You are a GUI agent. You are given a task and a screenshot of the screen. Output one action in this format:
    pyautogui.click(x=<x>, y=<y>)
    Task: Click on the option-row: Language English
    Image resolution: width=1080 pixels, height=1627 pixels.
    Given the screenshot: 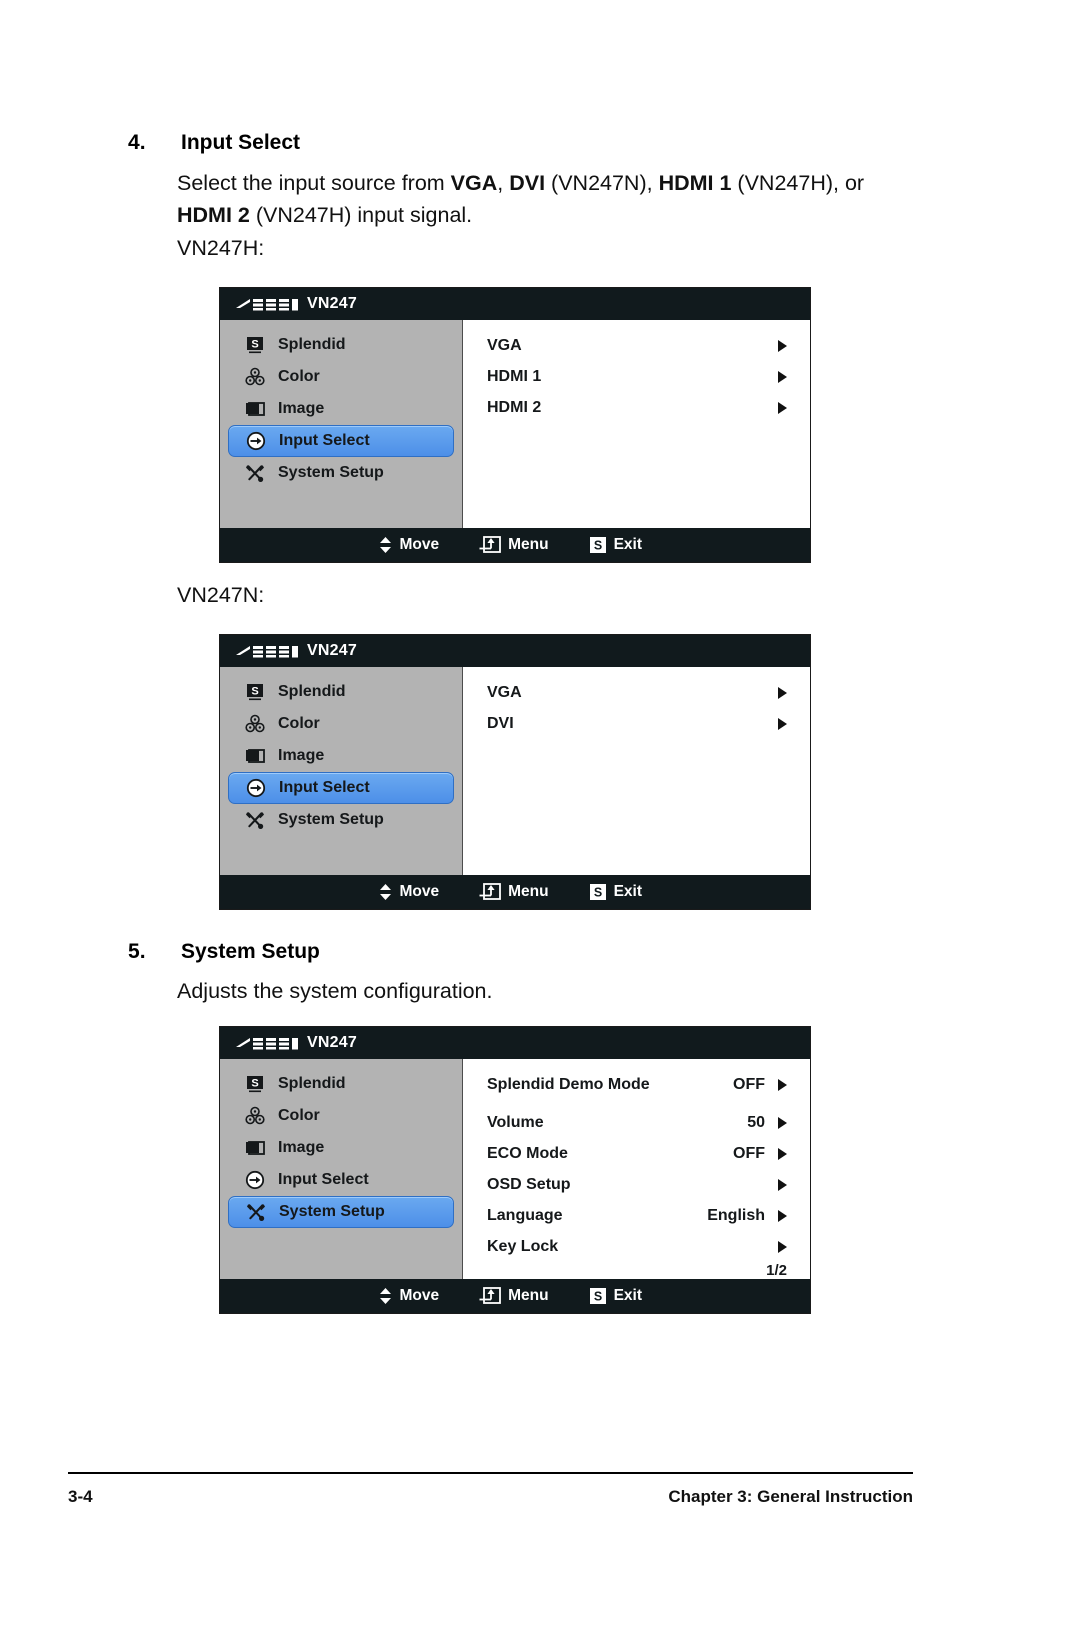 What is the action you would take?
    pyautogui.click(x=636, y=1215)
    